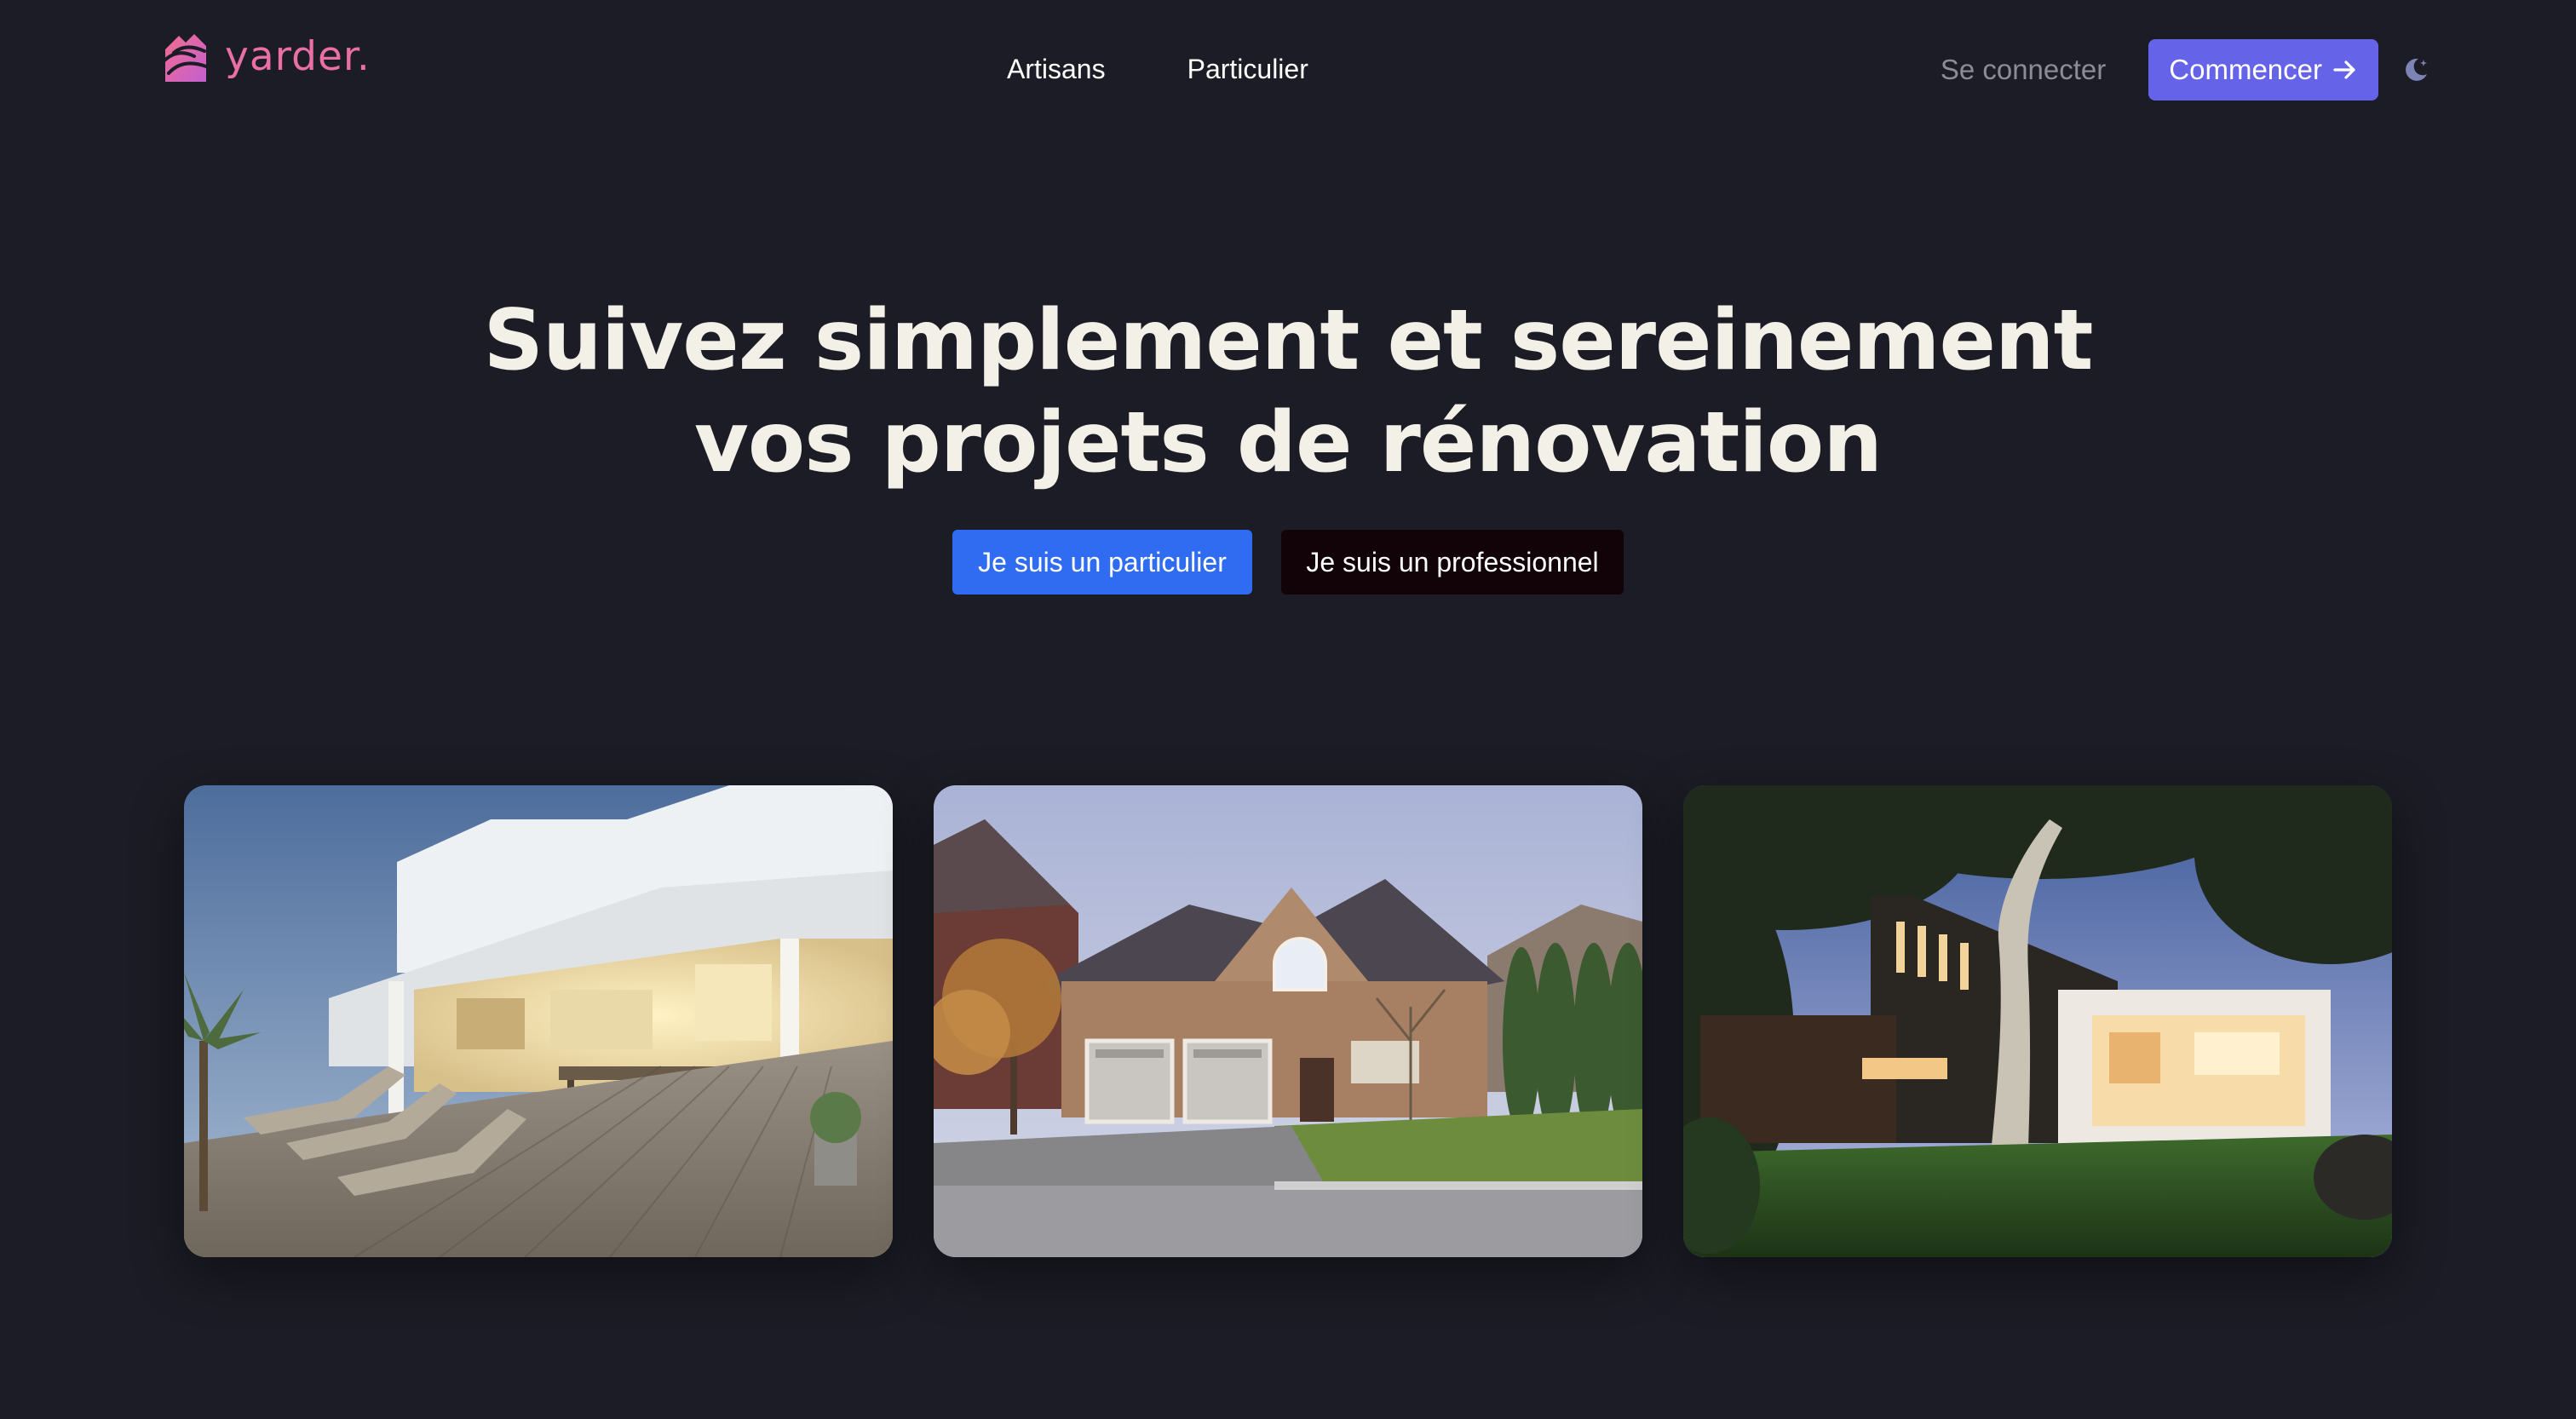  I want to click on login-link: Se connecter, so click(2024, 70).